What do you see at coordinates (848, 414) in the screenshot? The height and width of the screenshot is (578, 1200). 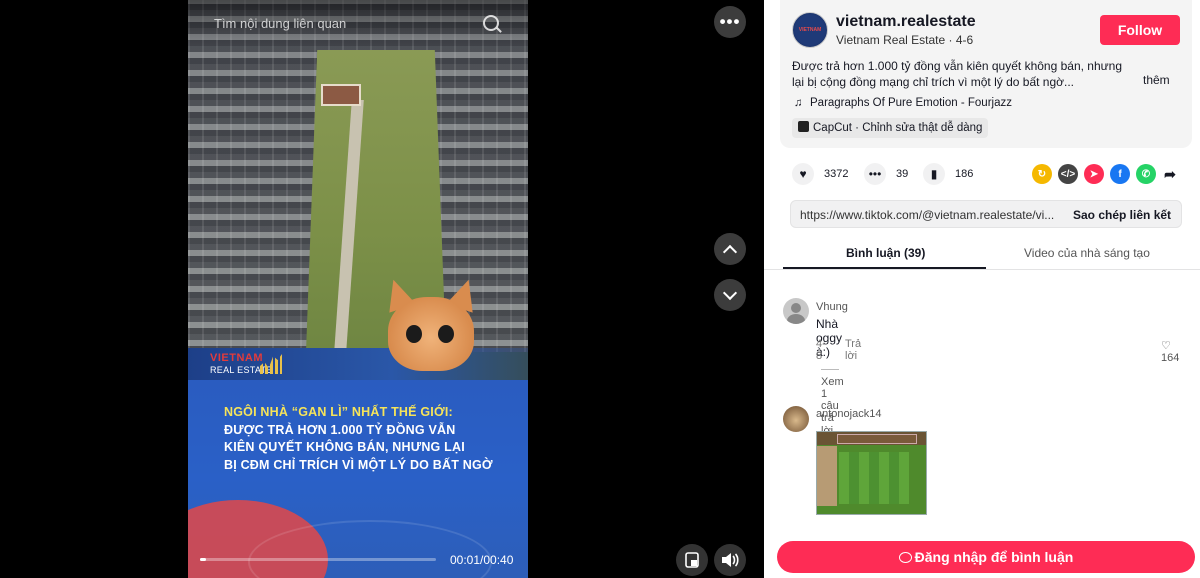 I see `commenter-name: antonojack14` at bounding box center [848, 414].